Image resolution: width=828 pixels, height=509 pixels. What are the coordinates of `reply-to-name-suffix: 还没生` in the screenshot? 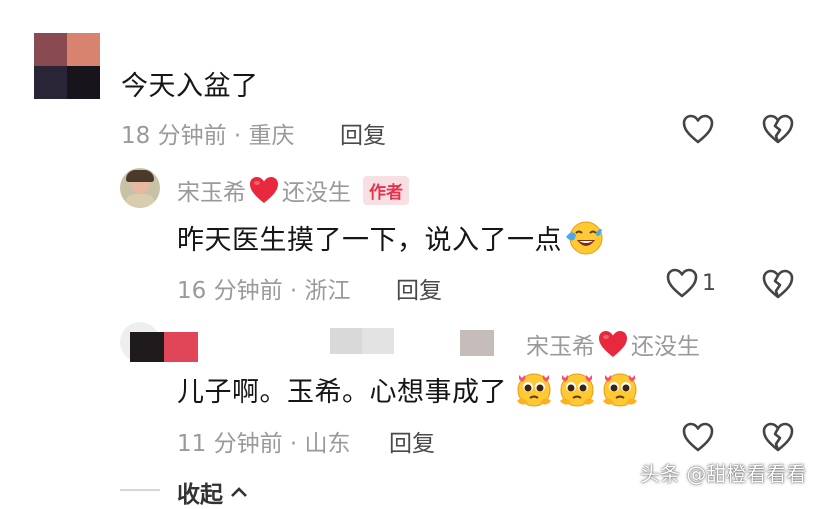 It's located at (665, 347).